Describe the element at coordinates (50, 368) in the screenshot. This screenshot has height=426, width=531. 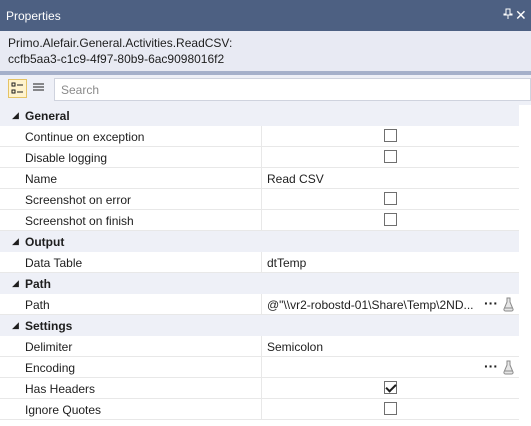
I see `property-name: Encoding` at that location.